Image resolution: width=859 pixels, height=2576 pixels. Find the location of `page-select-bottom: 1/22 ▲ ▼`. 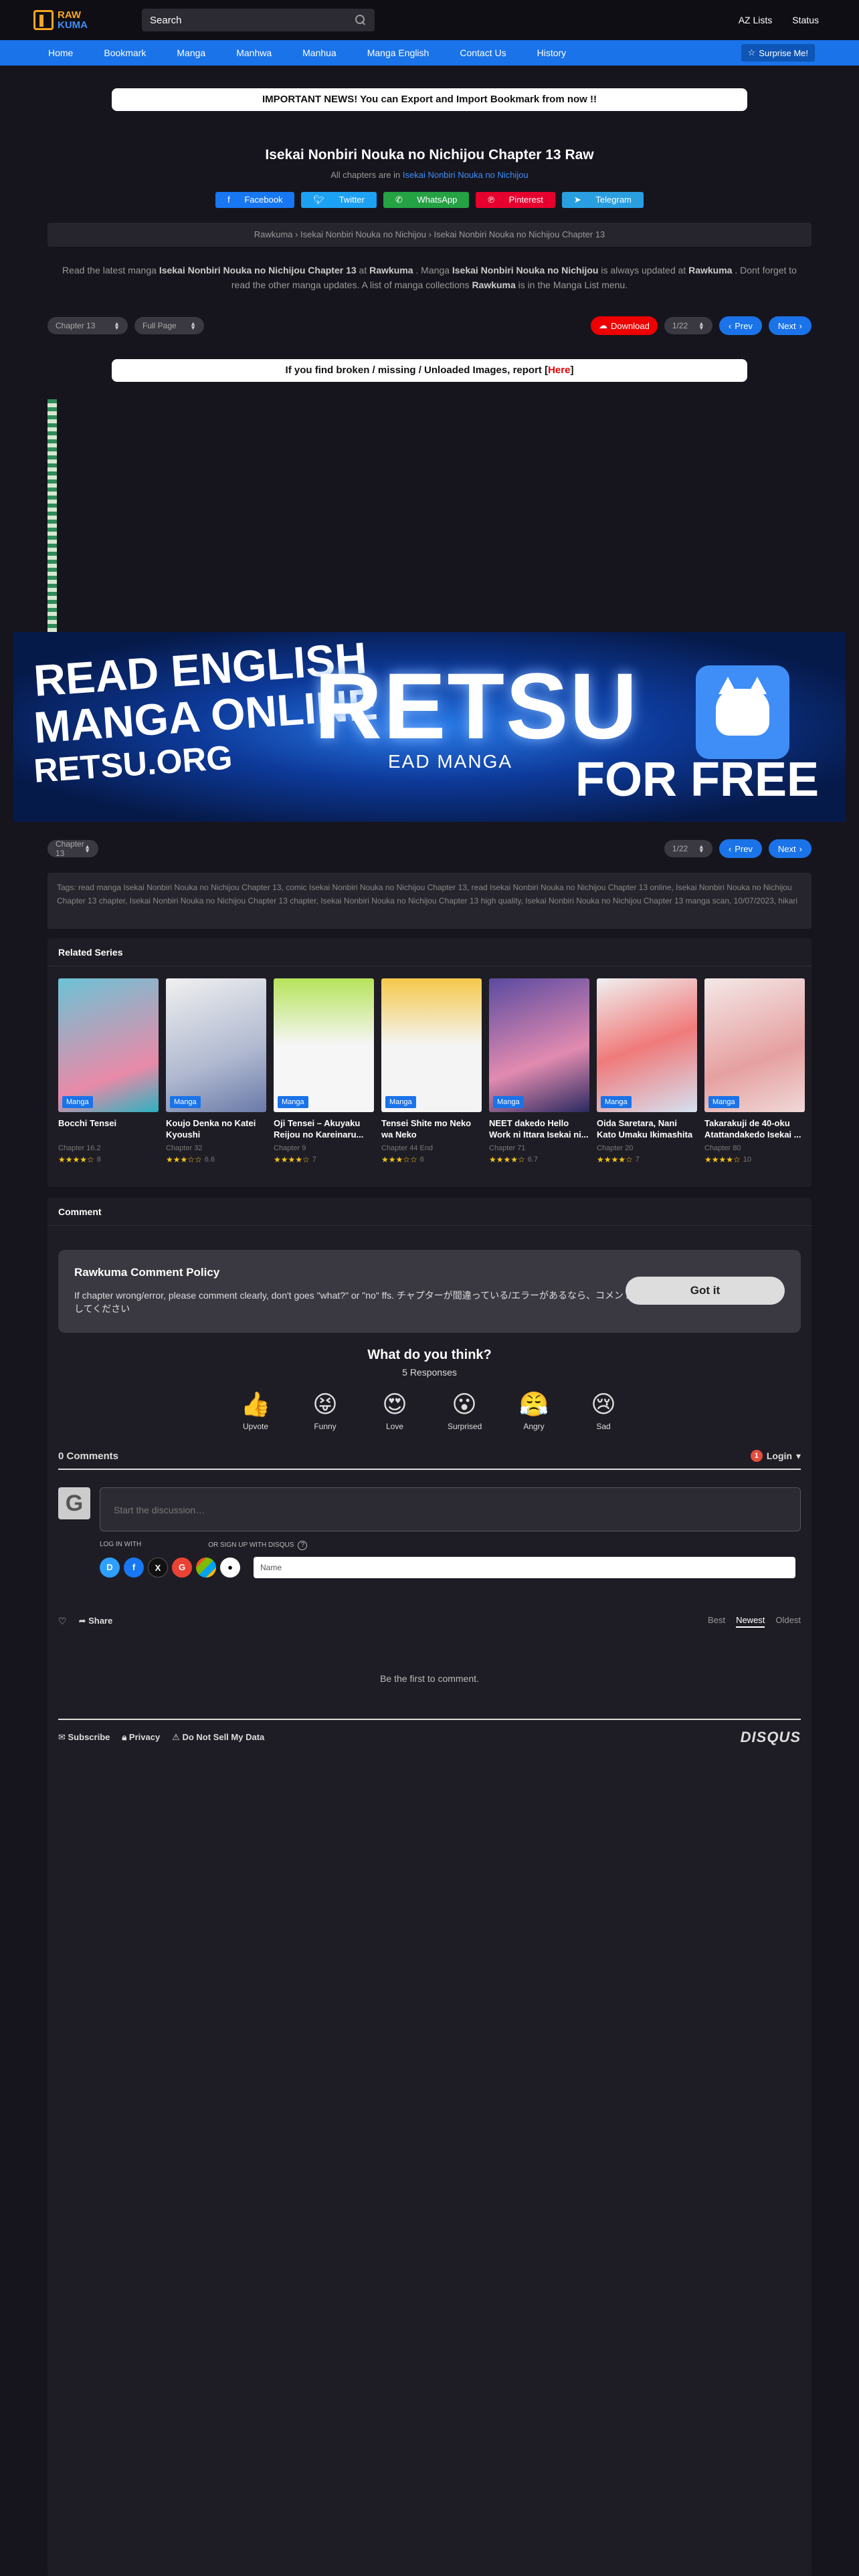

page-select-bottom: 1/22 ▲ ▼ is located at coordinates (688, 849).